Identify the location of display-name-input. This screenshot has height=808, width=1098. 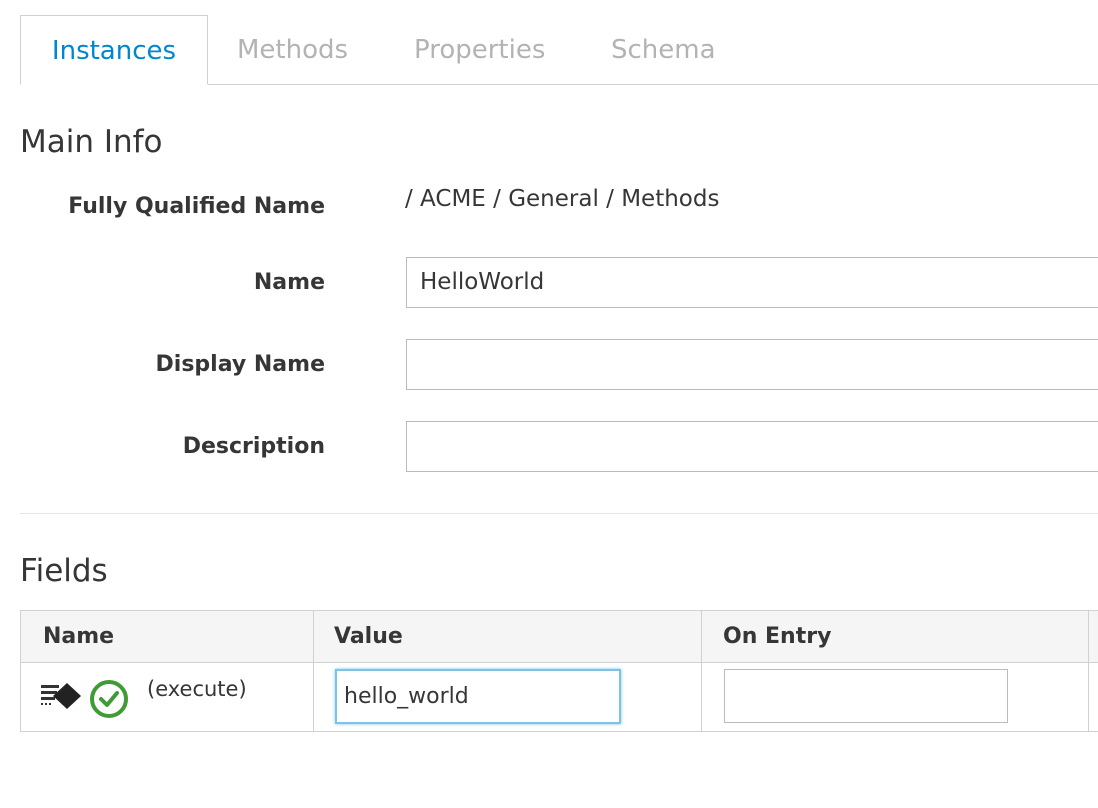
(752, 364).